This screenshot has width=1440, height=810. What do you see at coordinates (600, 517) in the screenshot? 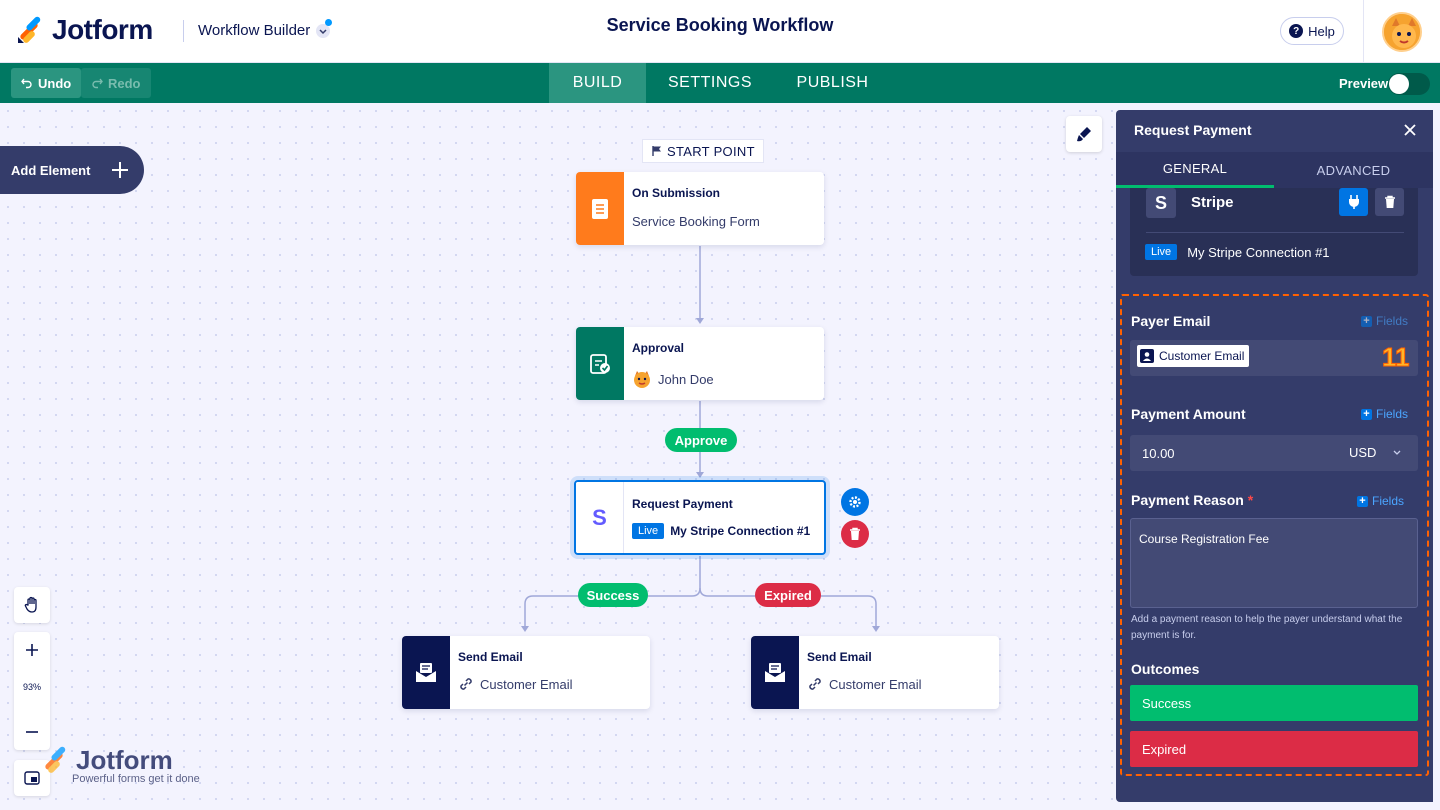
I see `stripe-icon: S` at bounding box center [600, 517].